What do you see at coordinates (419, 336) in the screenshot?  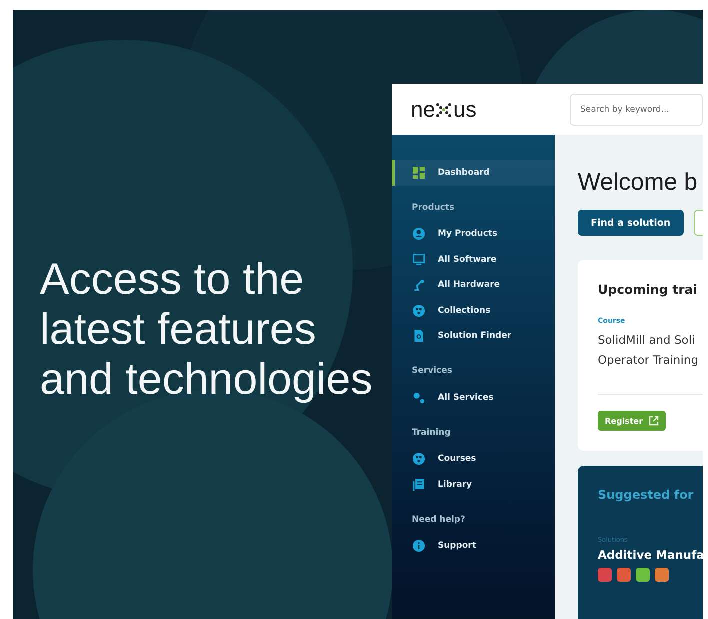 I see `finder-icon` at bounding box center [419, 336].